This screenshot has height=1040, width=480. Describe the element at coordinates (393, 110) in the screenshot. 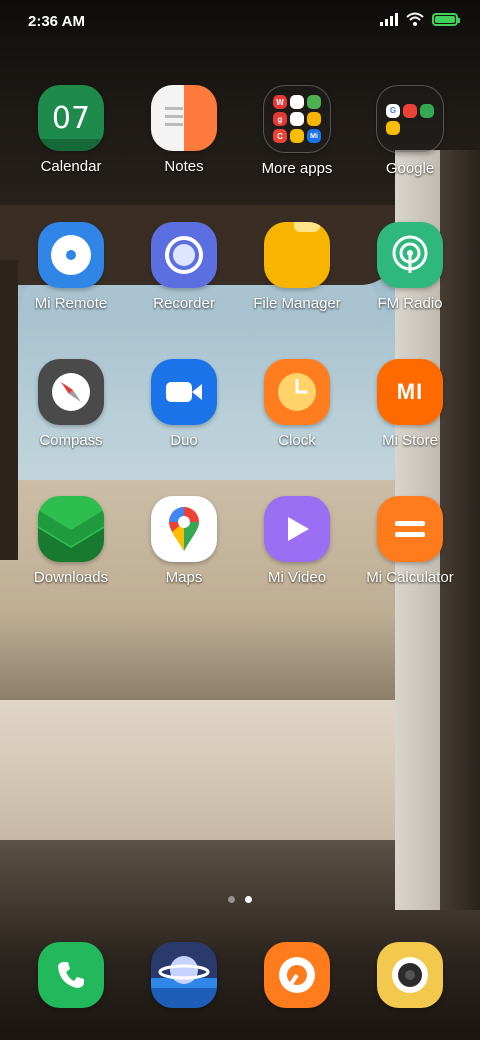

I see `mini-google-icon: G` at that location.